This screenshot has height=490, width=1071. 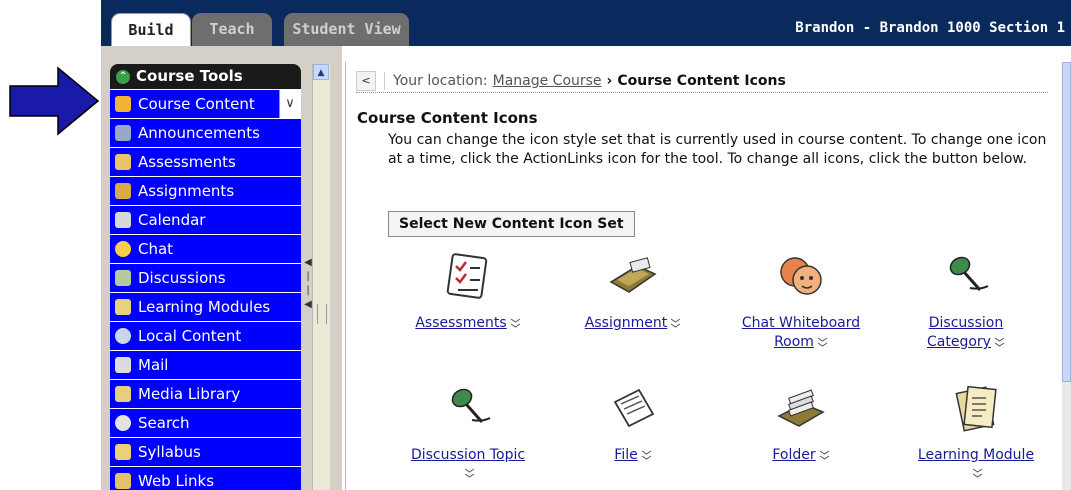 What do you see at coordinates (169, 451) in the screenshot?
I see `sidebar-item-label: Syllabus` at bounding box center [169, 451].